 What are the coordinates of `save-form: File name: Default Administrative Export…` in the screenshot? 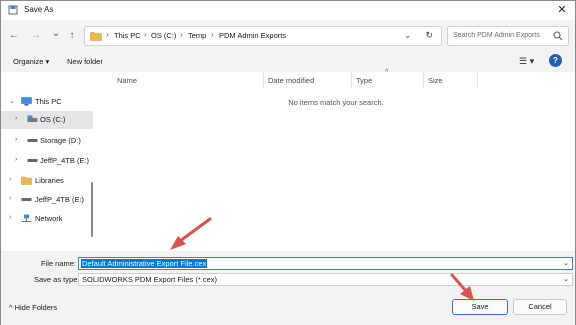 It's located at (288, 270).